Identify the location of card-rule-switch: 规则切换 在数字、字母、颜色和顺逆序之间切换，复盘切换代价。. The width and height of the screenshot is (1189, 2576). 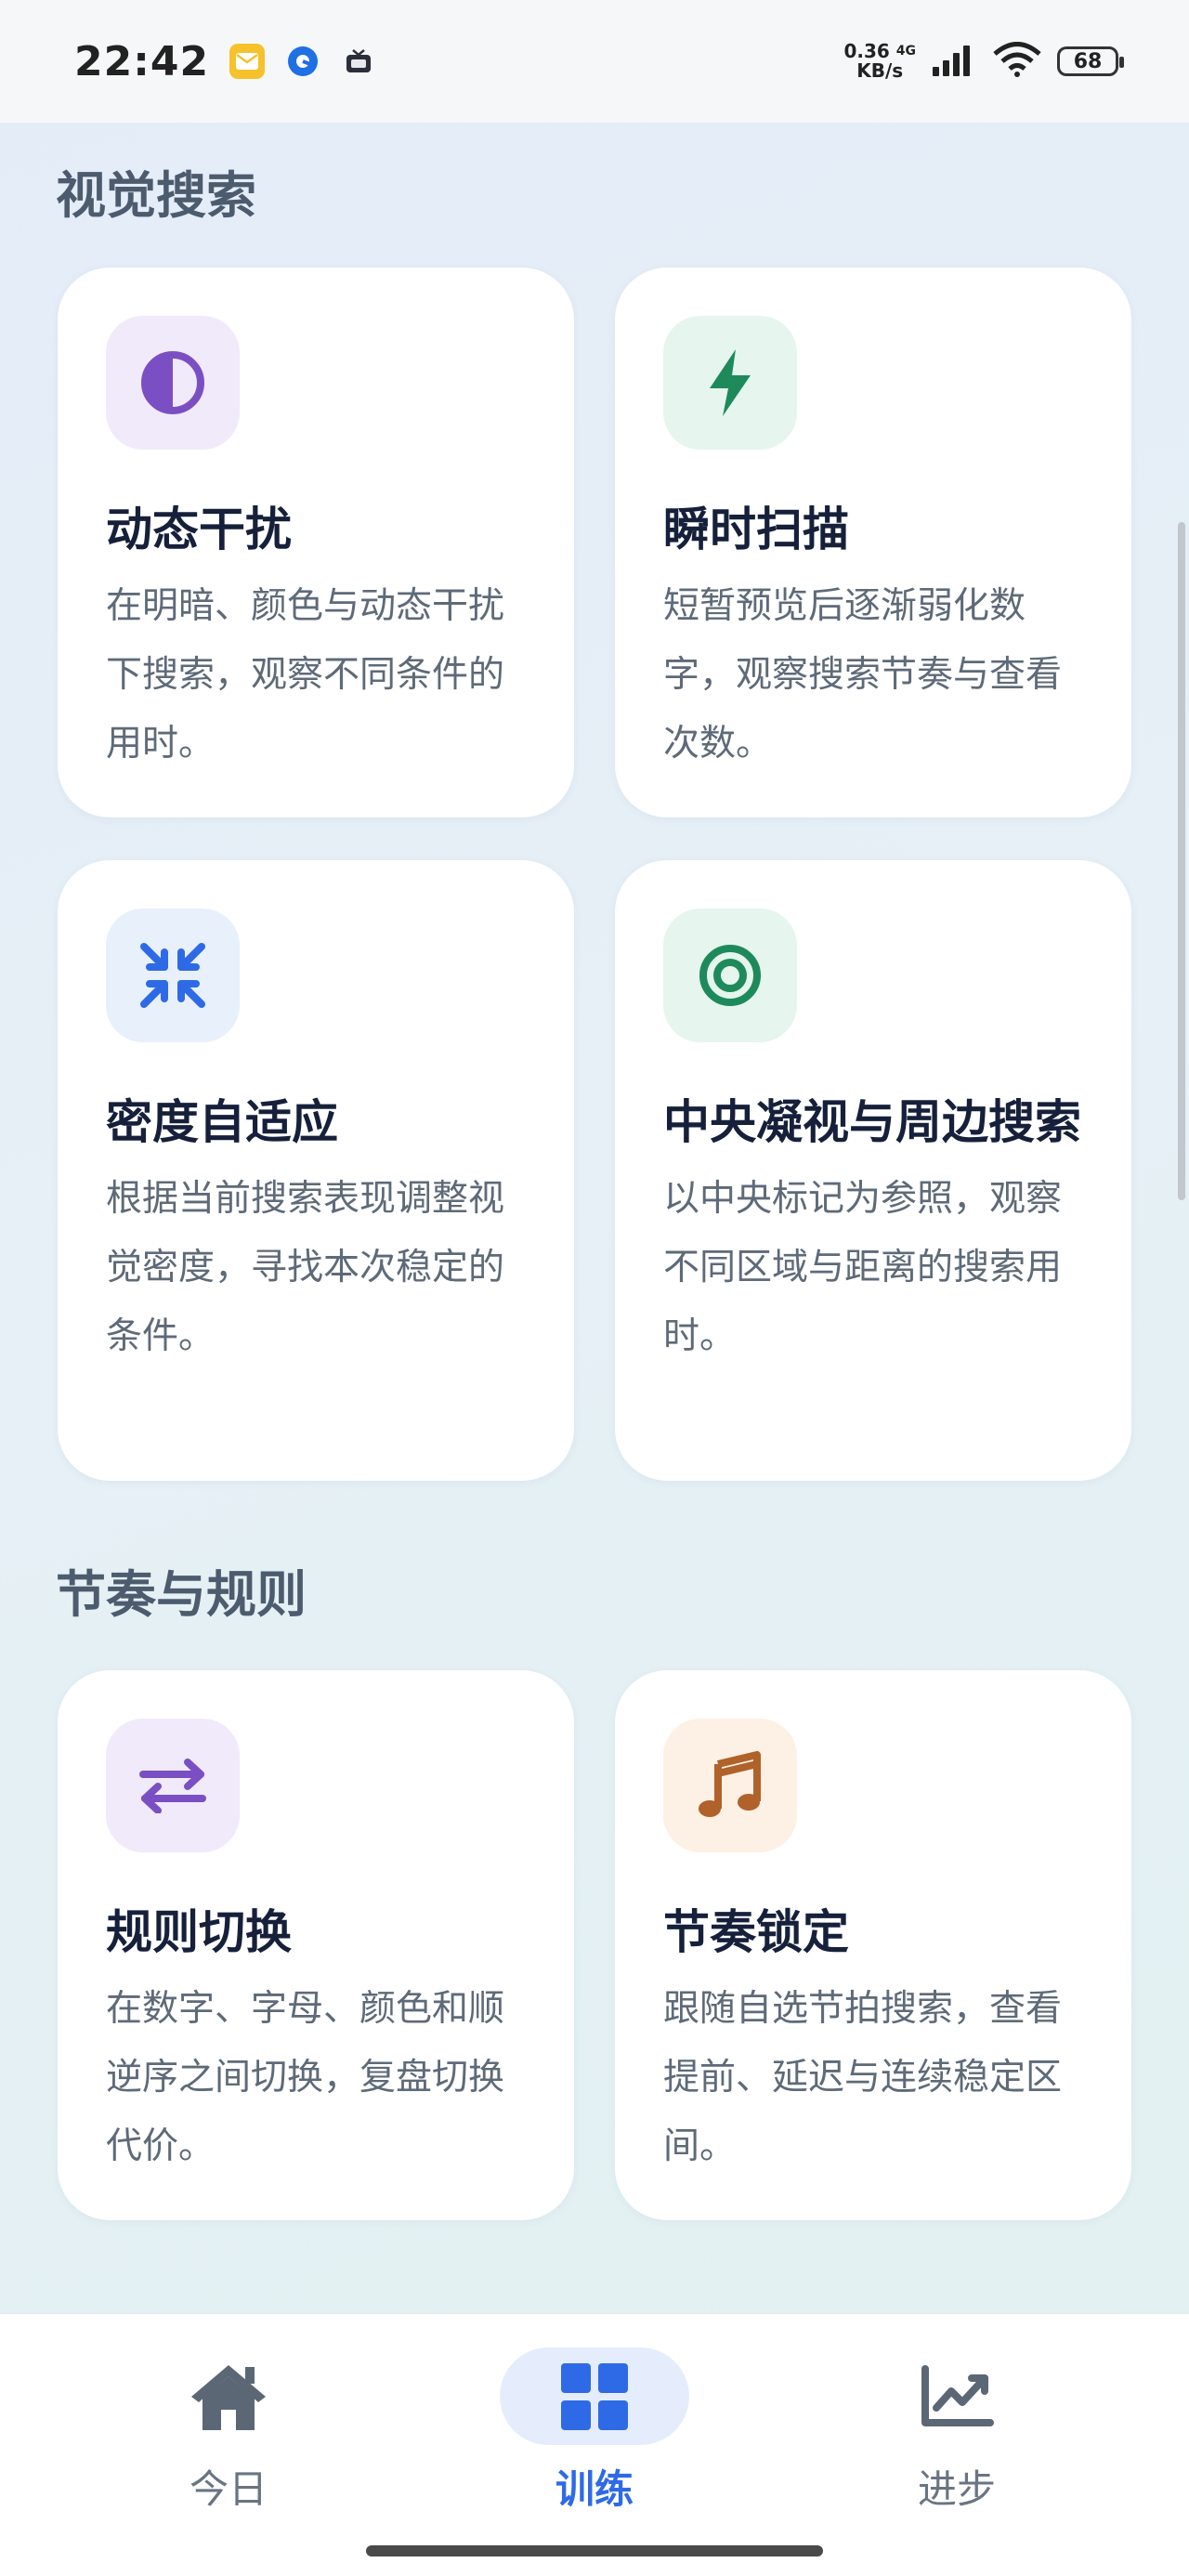
(316, 1945).